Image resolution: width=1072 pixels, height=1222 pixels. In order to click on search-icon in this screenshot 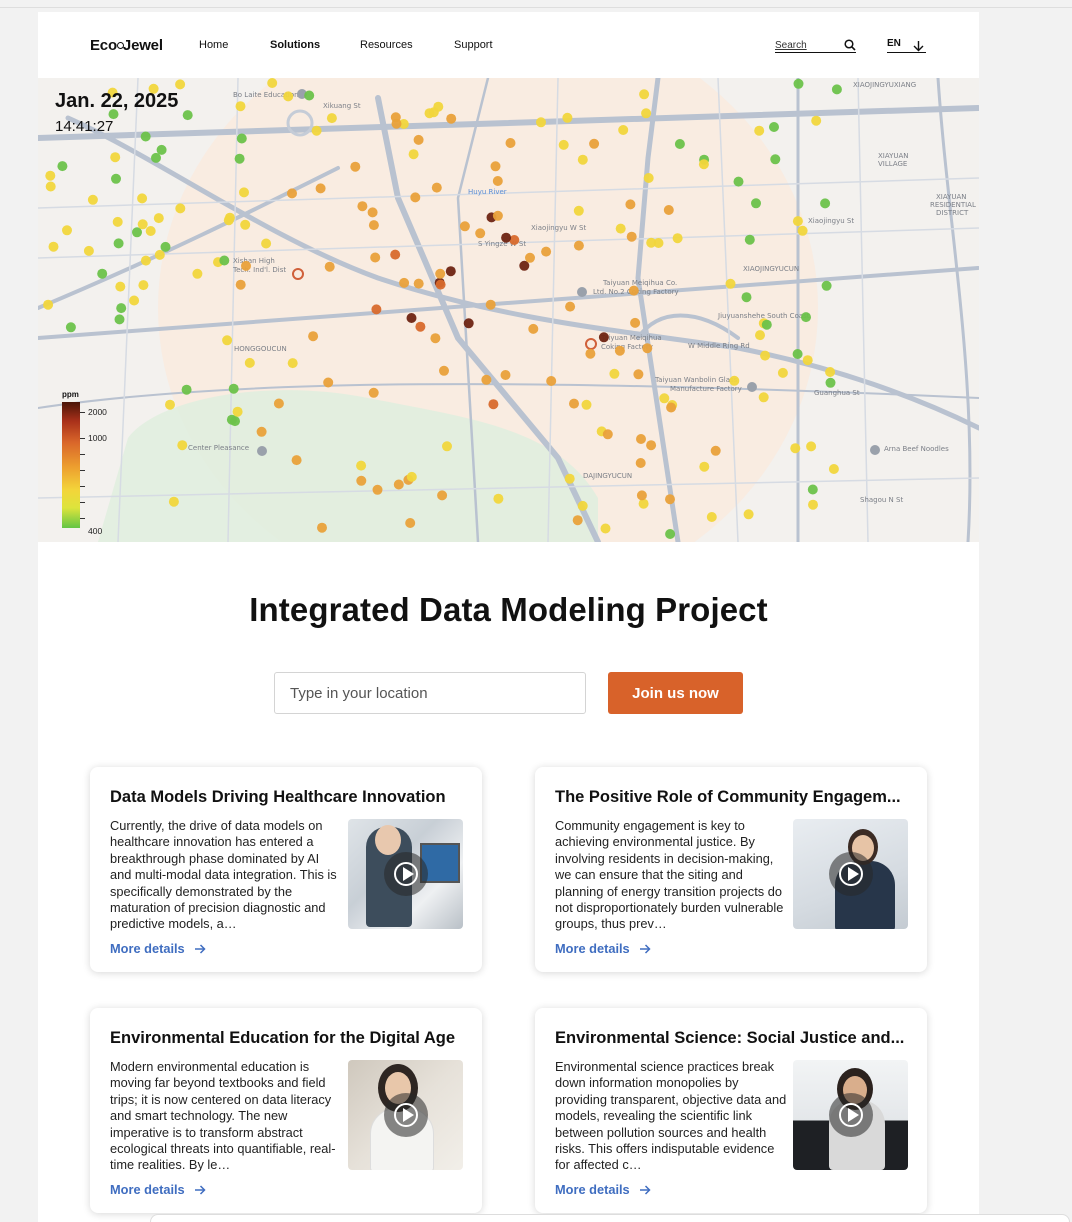, I will do `click(850, 45)`.